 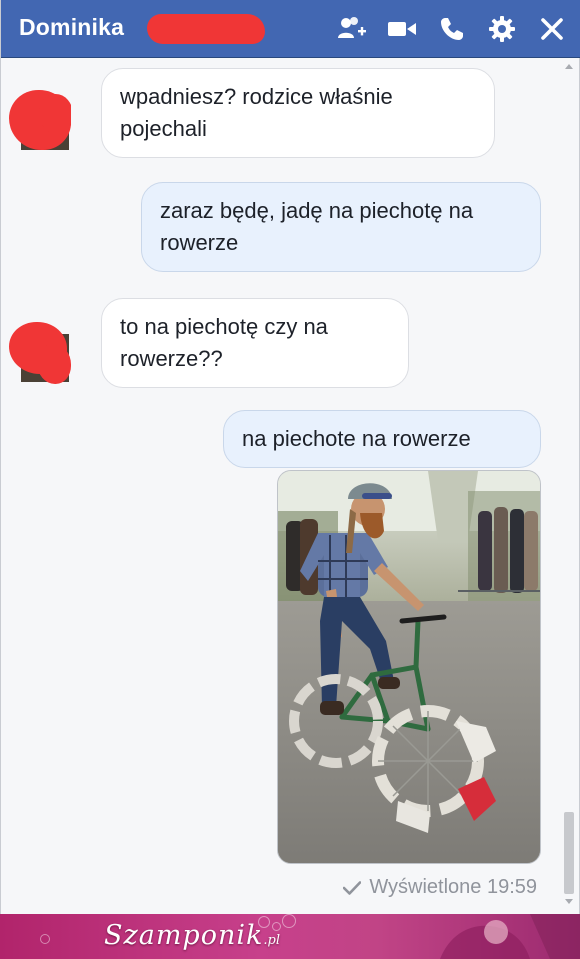 What do you see at coordinates (71, 27) in the screenshot?
I see `contact-name: Dominika` at bounding box center [71, 27].